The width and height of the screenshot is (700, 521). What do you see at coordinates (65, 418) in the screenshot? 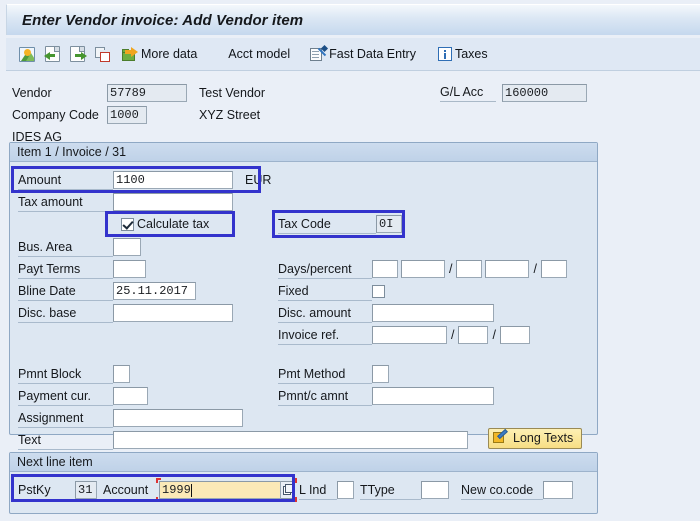
I see `assignment-label: Assignment` at bounding box center [65, 418].